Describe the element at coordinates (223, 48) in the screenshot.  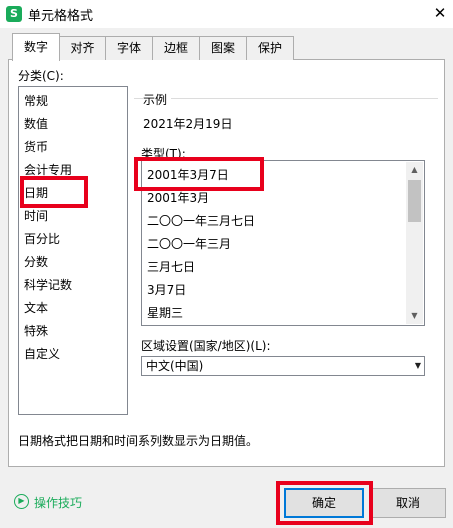
I see `tab-pattern: 图案` at that location.